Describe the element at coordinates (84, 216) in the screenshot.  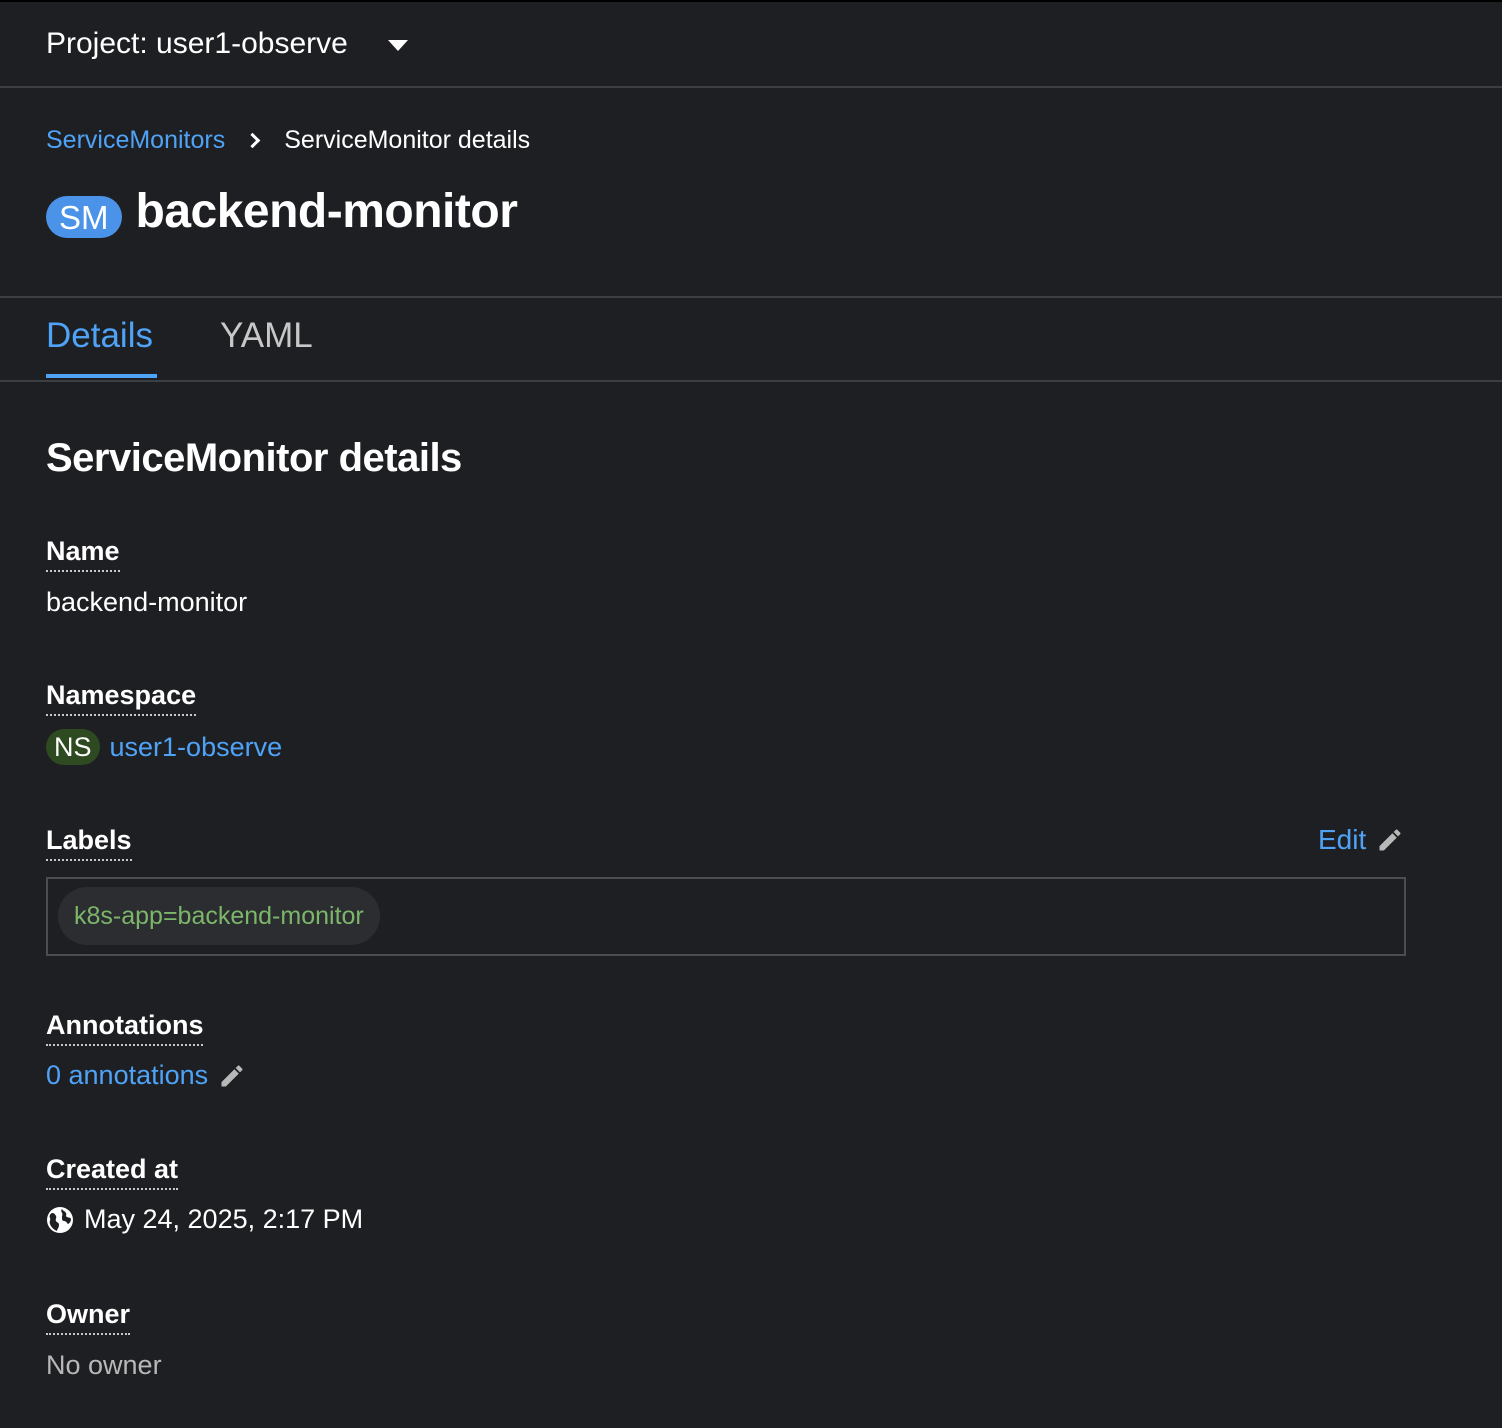
I see `resource-kind-badge: SM` at that location.